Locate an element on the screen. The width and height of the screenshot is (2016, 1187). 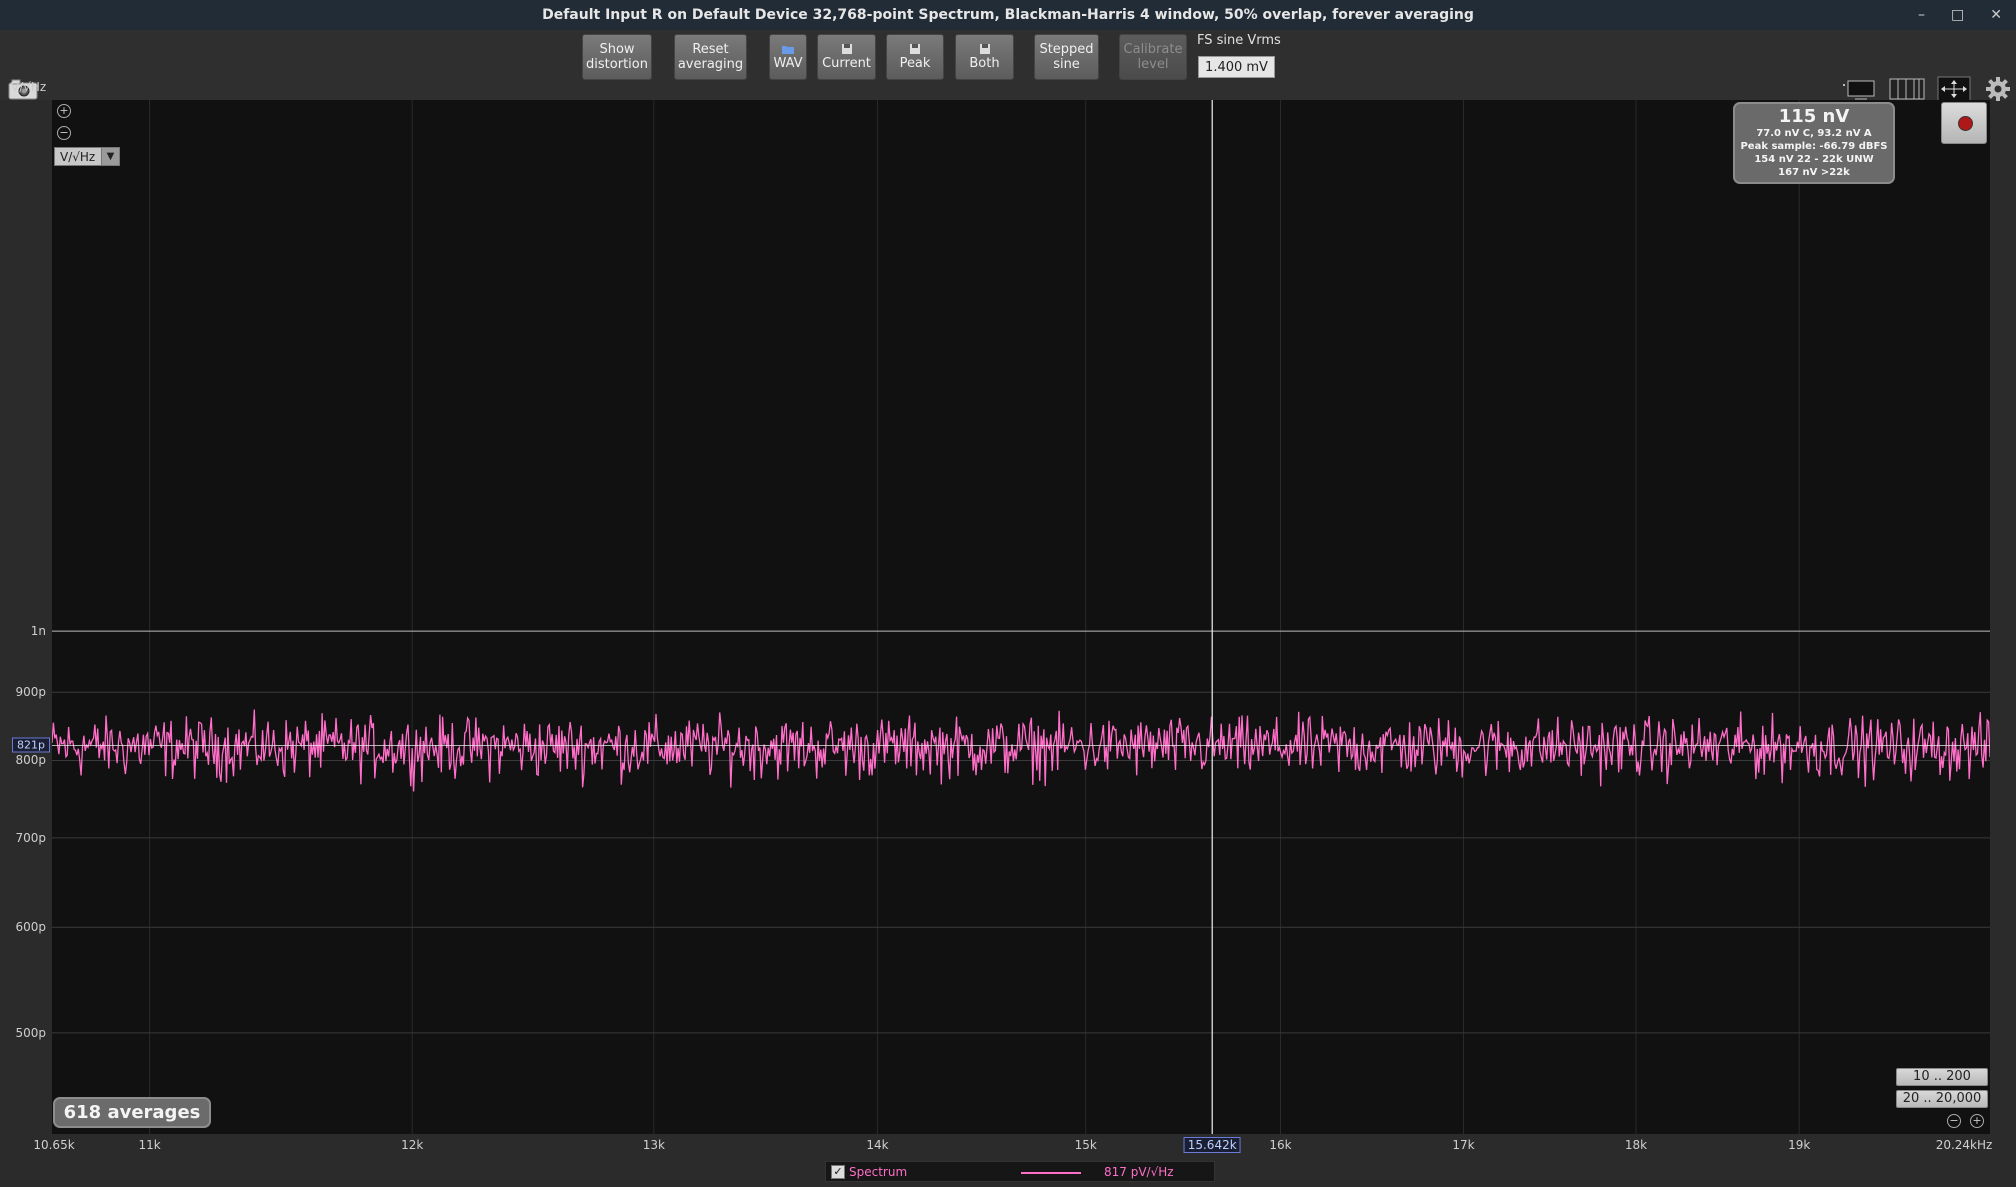
stepped-sine-label-2: sine is located at coordinates (1066, 64).